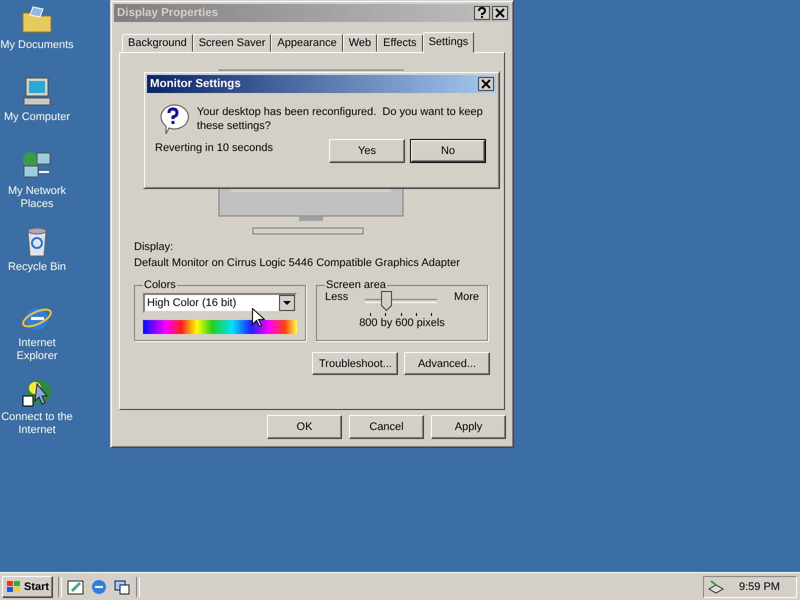 This screenshot has height=600, width=800. I want to click on tab: Screen Saver, so click(232, 43).